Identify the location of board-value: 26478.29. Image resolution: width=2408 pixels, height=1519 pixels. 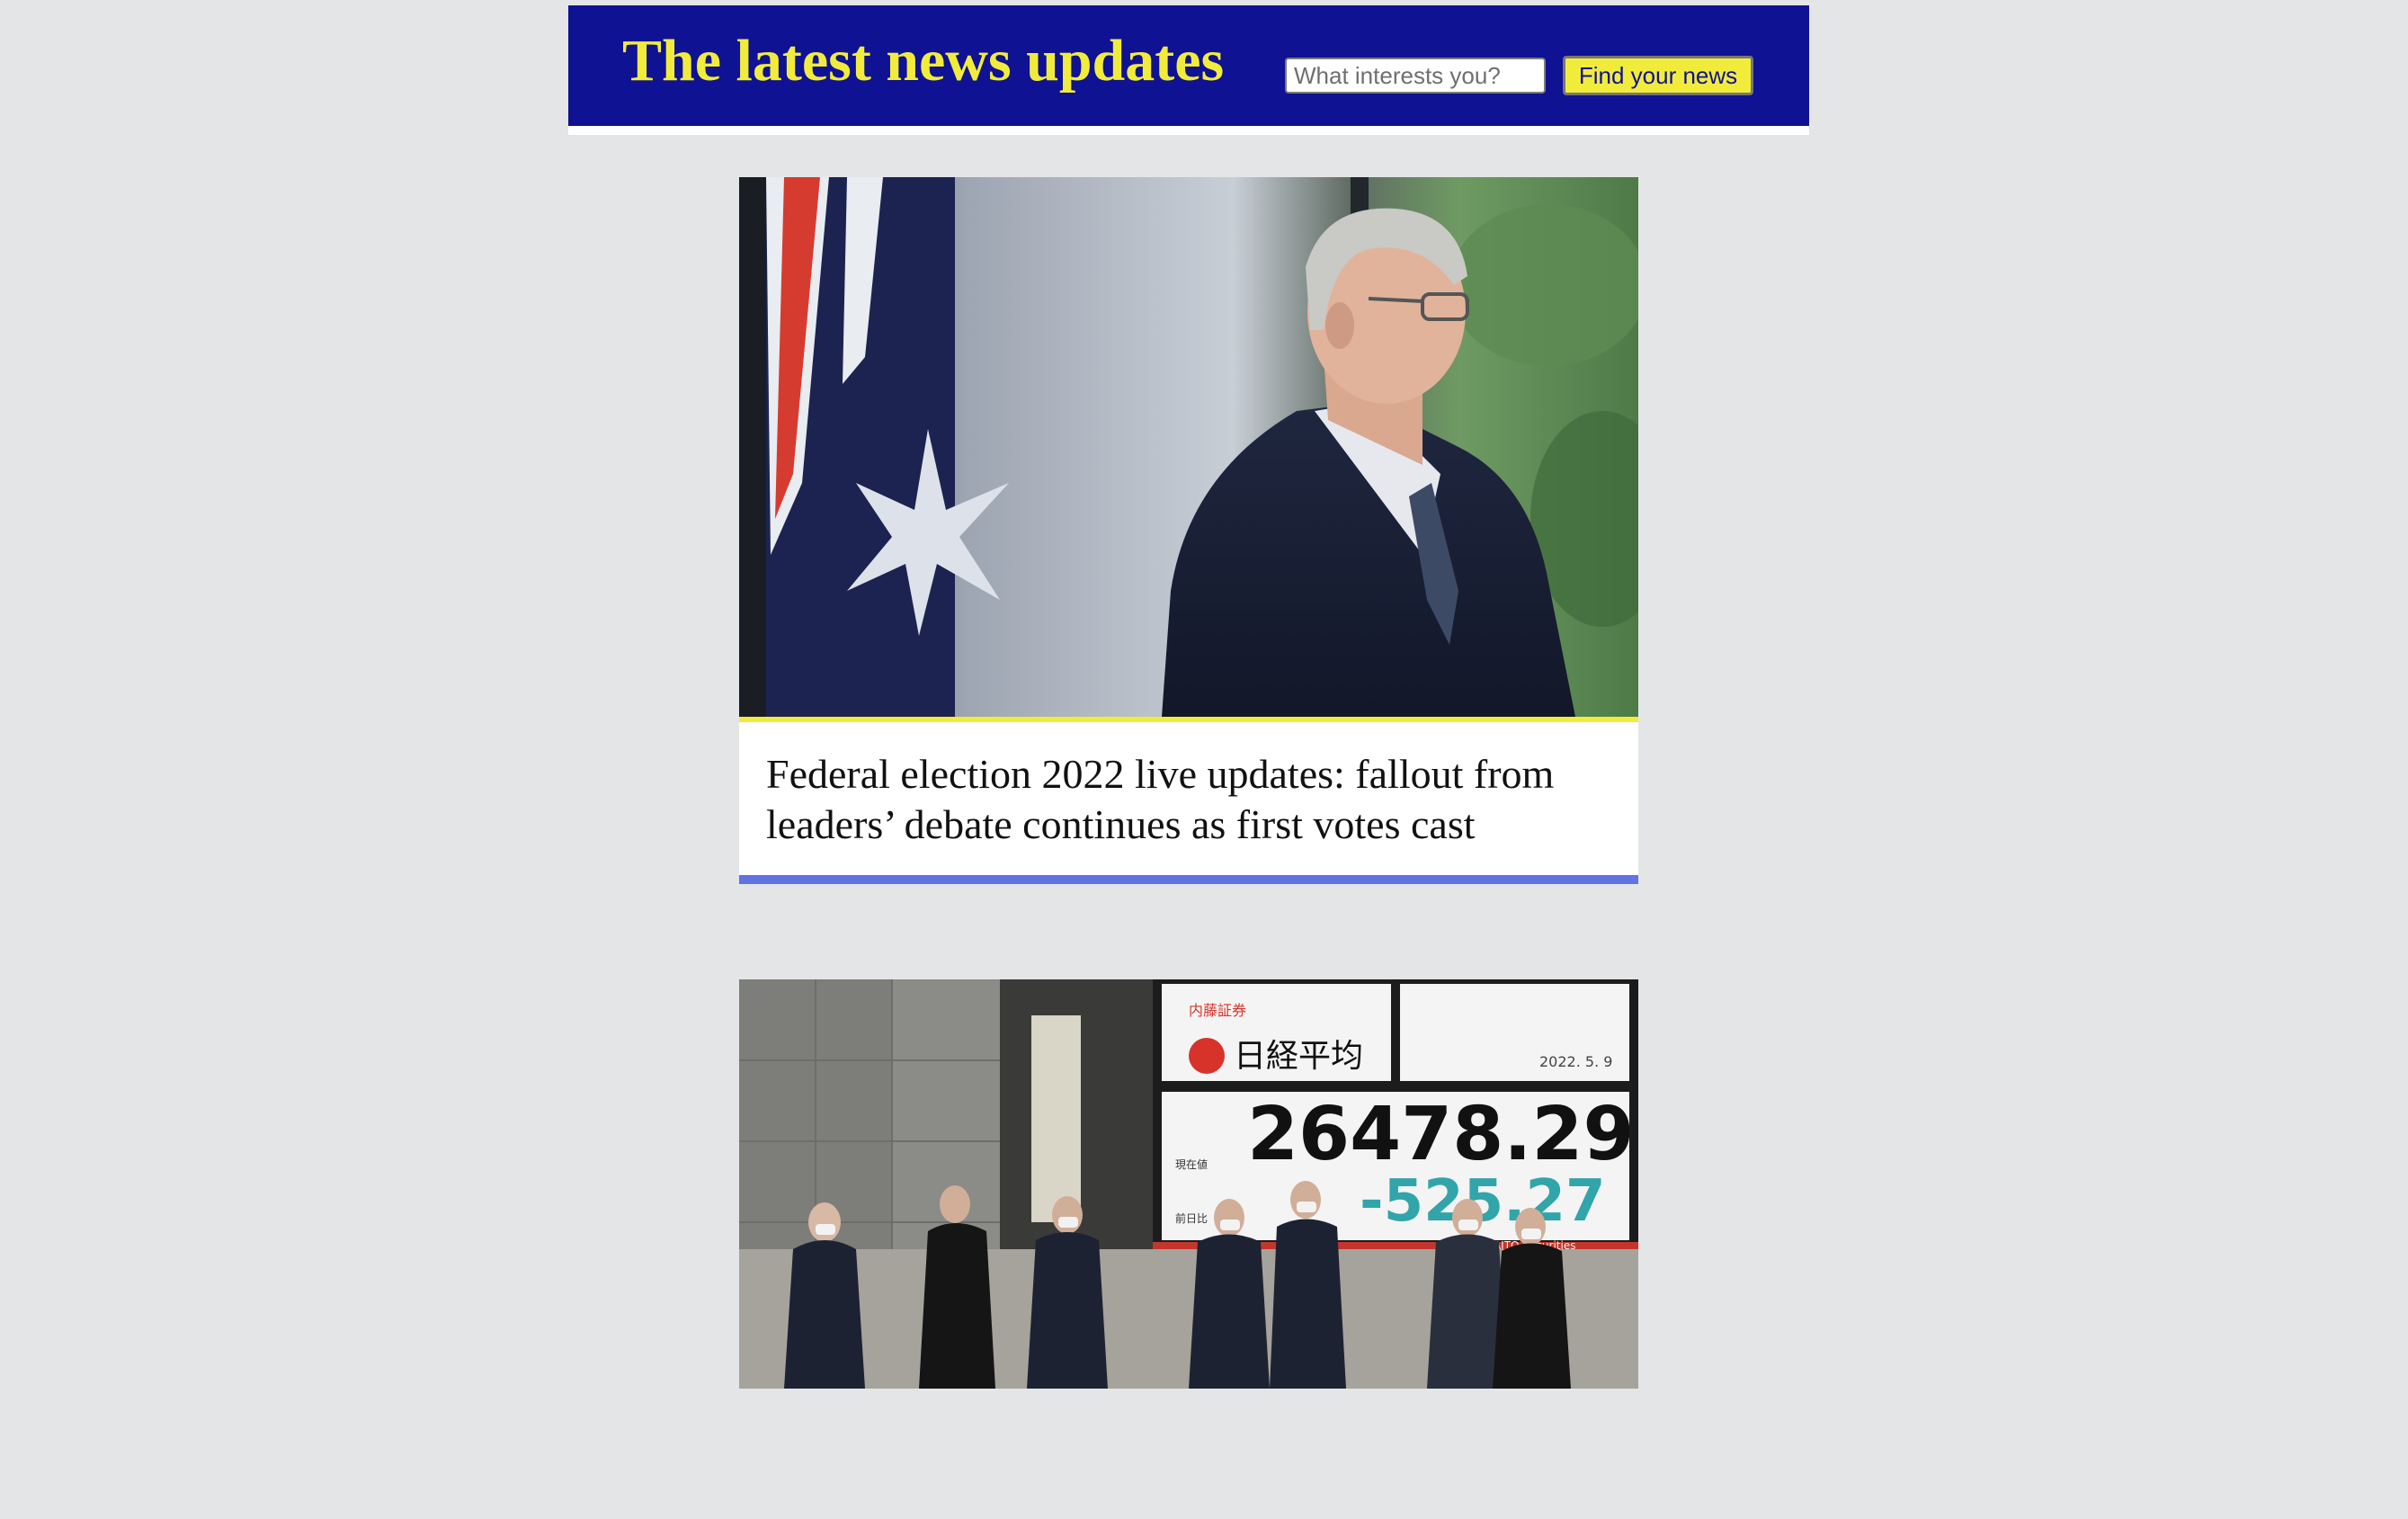
(1441, 1134).